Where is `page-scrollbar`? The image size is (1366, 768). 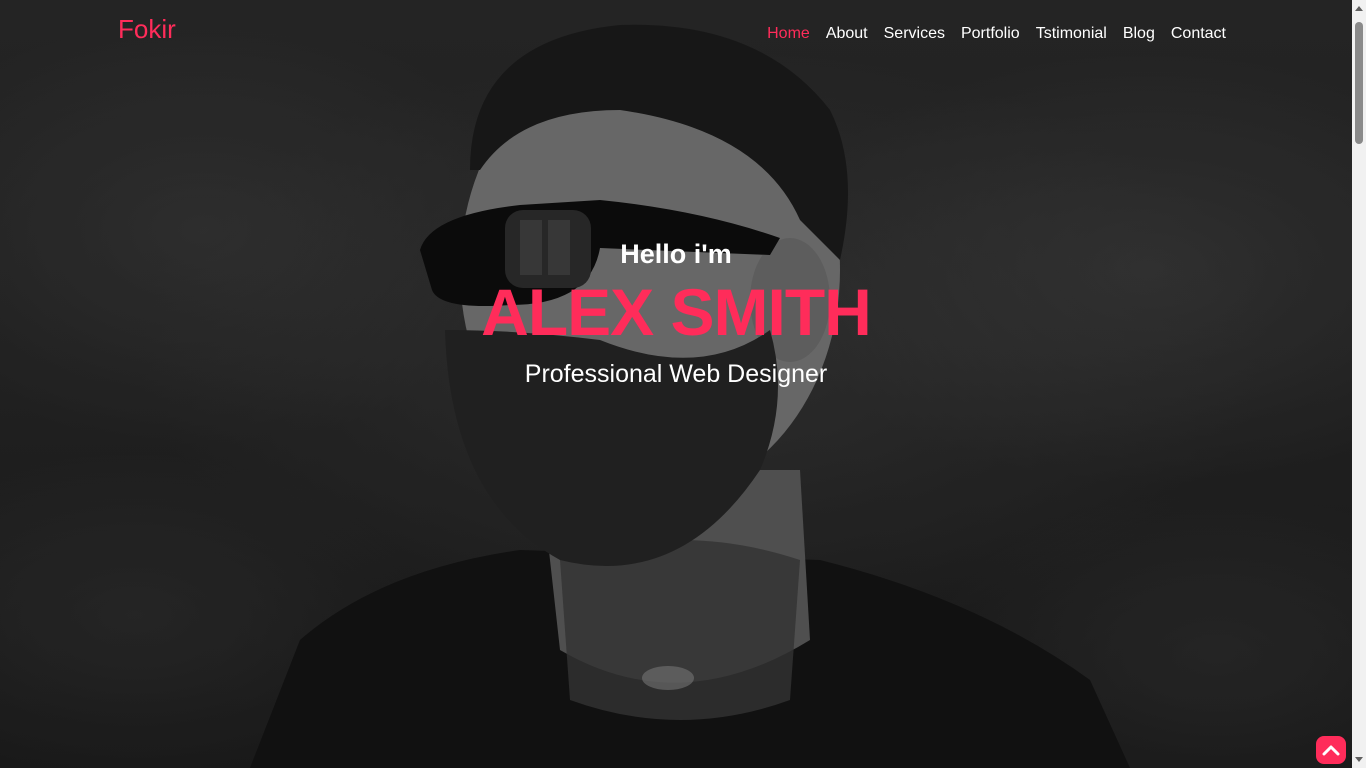
page-scrollbar is located at coordinates (1359, 384).